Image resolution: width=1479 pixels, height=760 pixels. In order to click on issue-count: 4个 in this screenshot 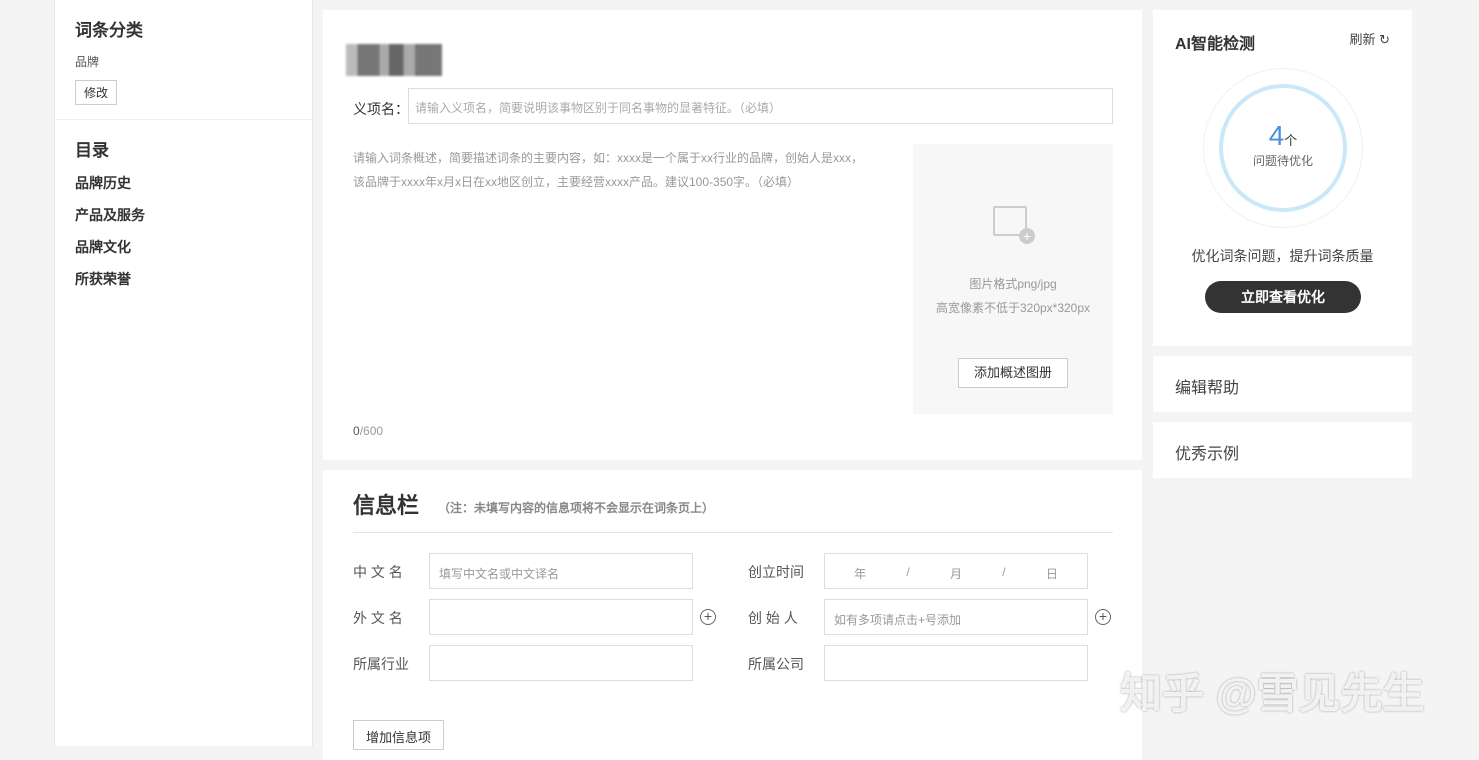, I will do `click(1283, 136)`.